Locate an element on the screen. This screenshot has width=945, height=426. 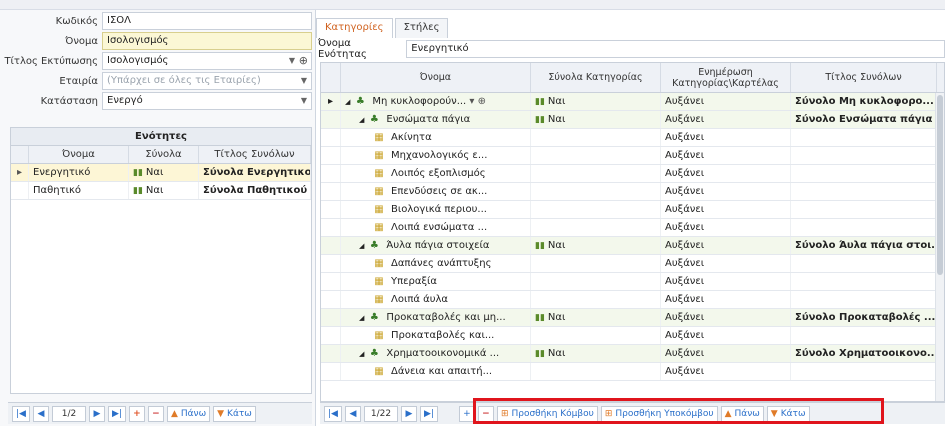
vertical-scrollbar is located at coordinates (939, 247).